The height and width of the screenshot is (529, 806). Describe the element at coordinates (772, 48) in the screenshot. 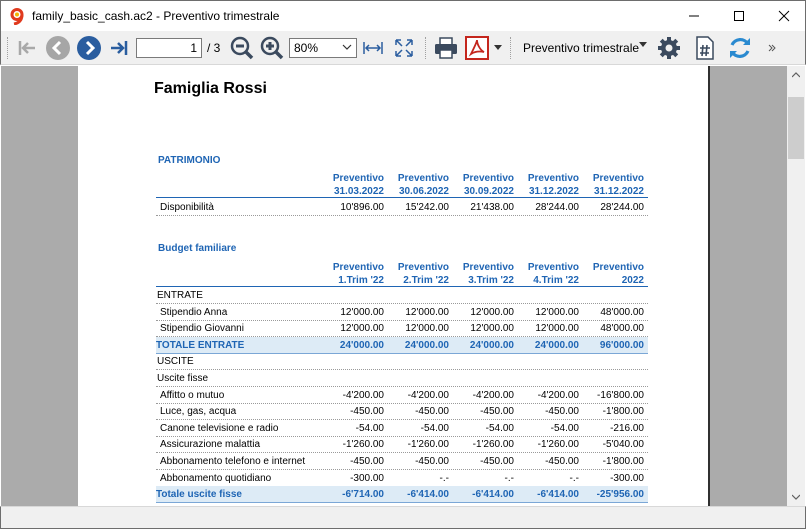

I see `toolbar-overflow-button` at that location.